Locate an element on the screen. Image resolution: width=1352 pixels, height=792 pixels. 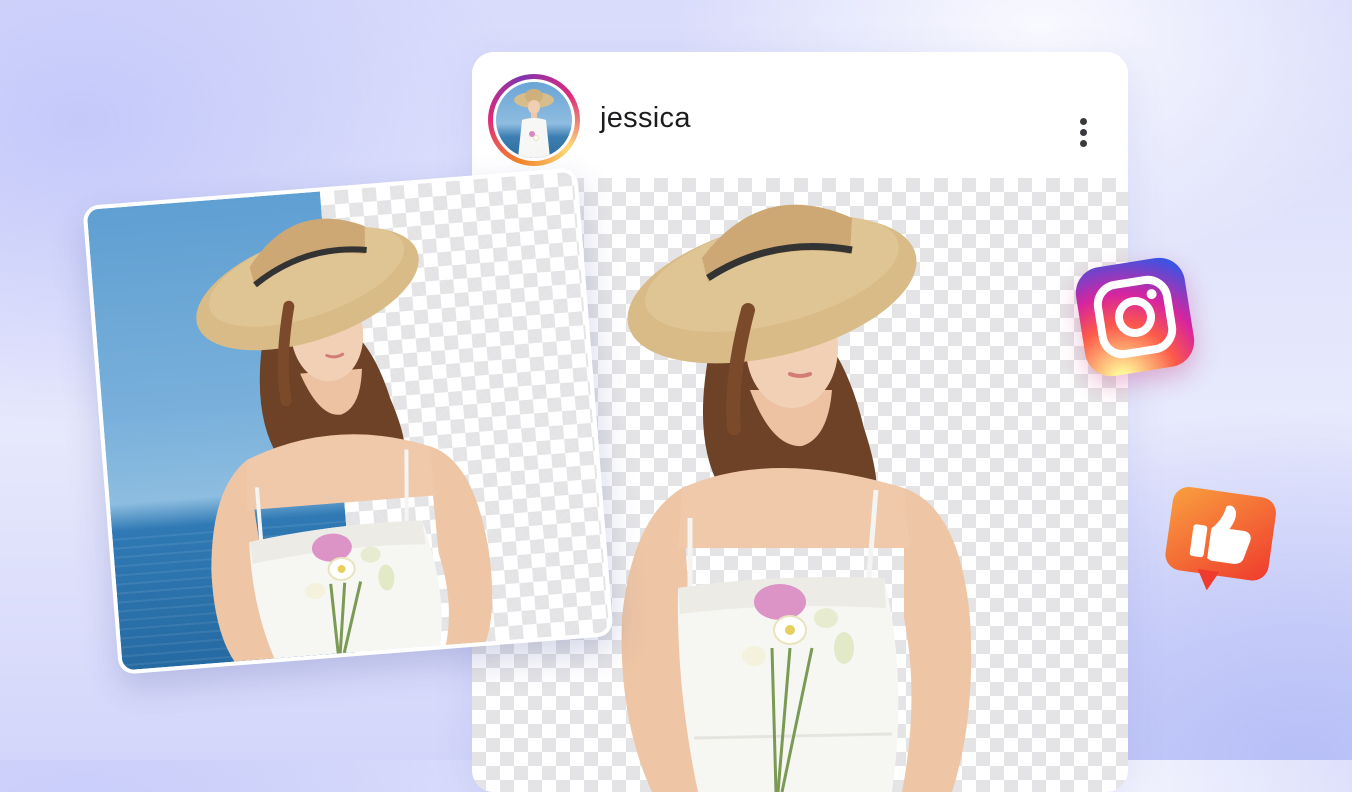
woman-in-sun-hat-photo is located at coordinates (344, 440).